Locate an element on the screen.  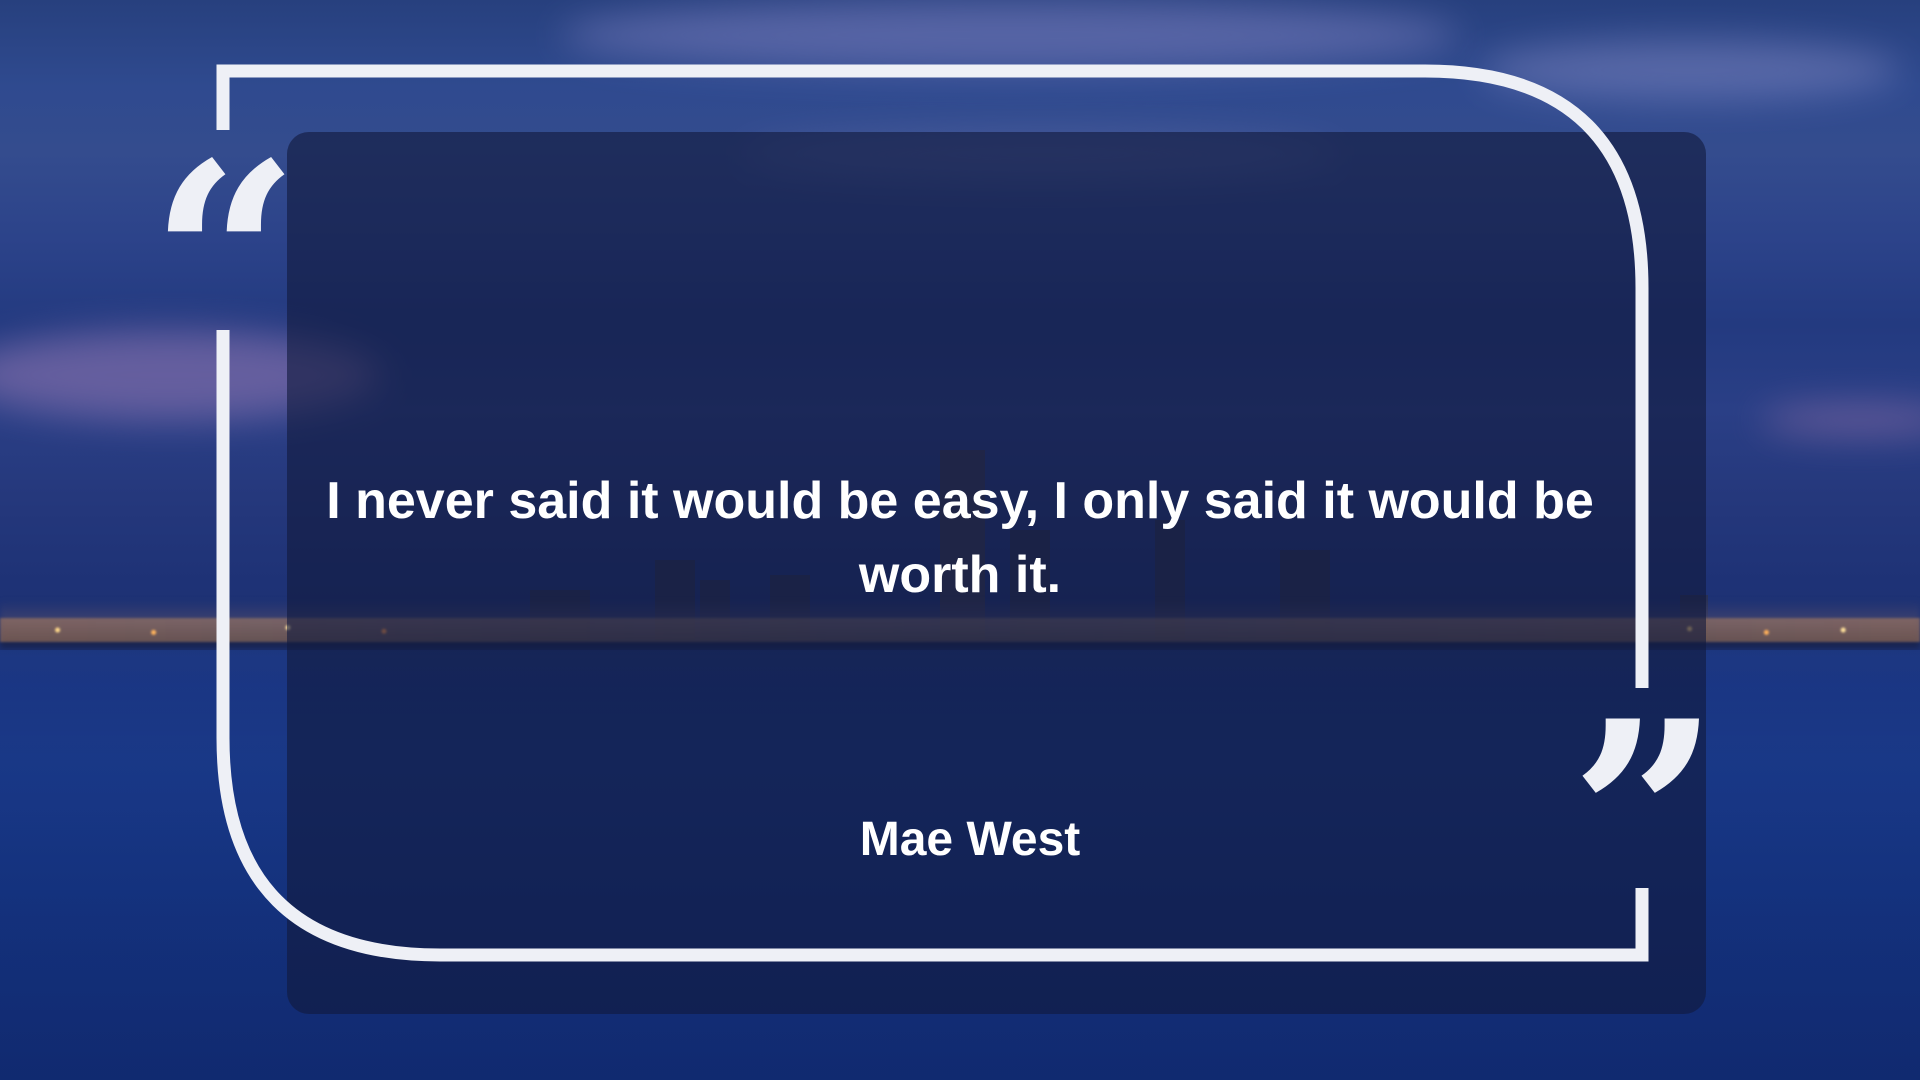
open-quote-icon: “ is located at coordinates (225, 259).